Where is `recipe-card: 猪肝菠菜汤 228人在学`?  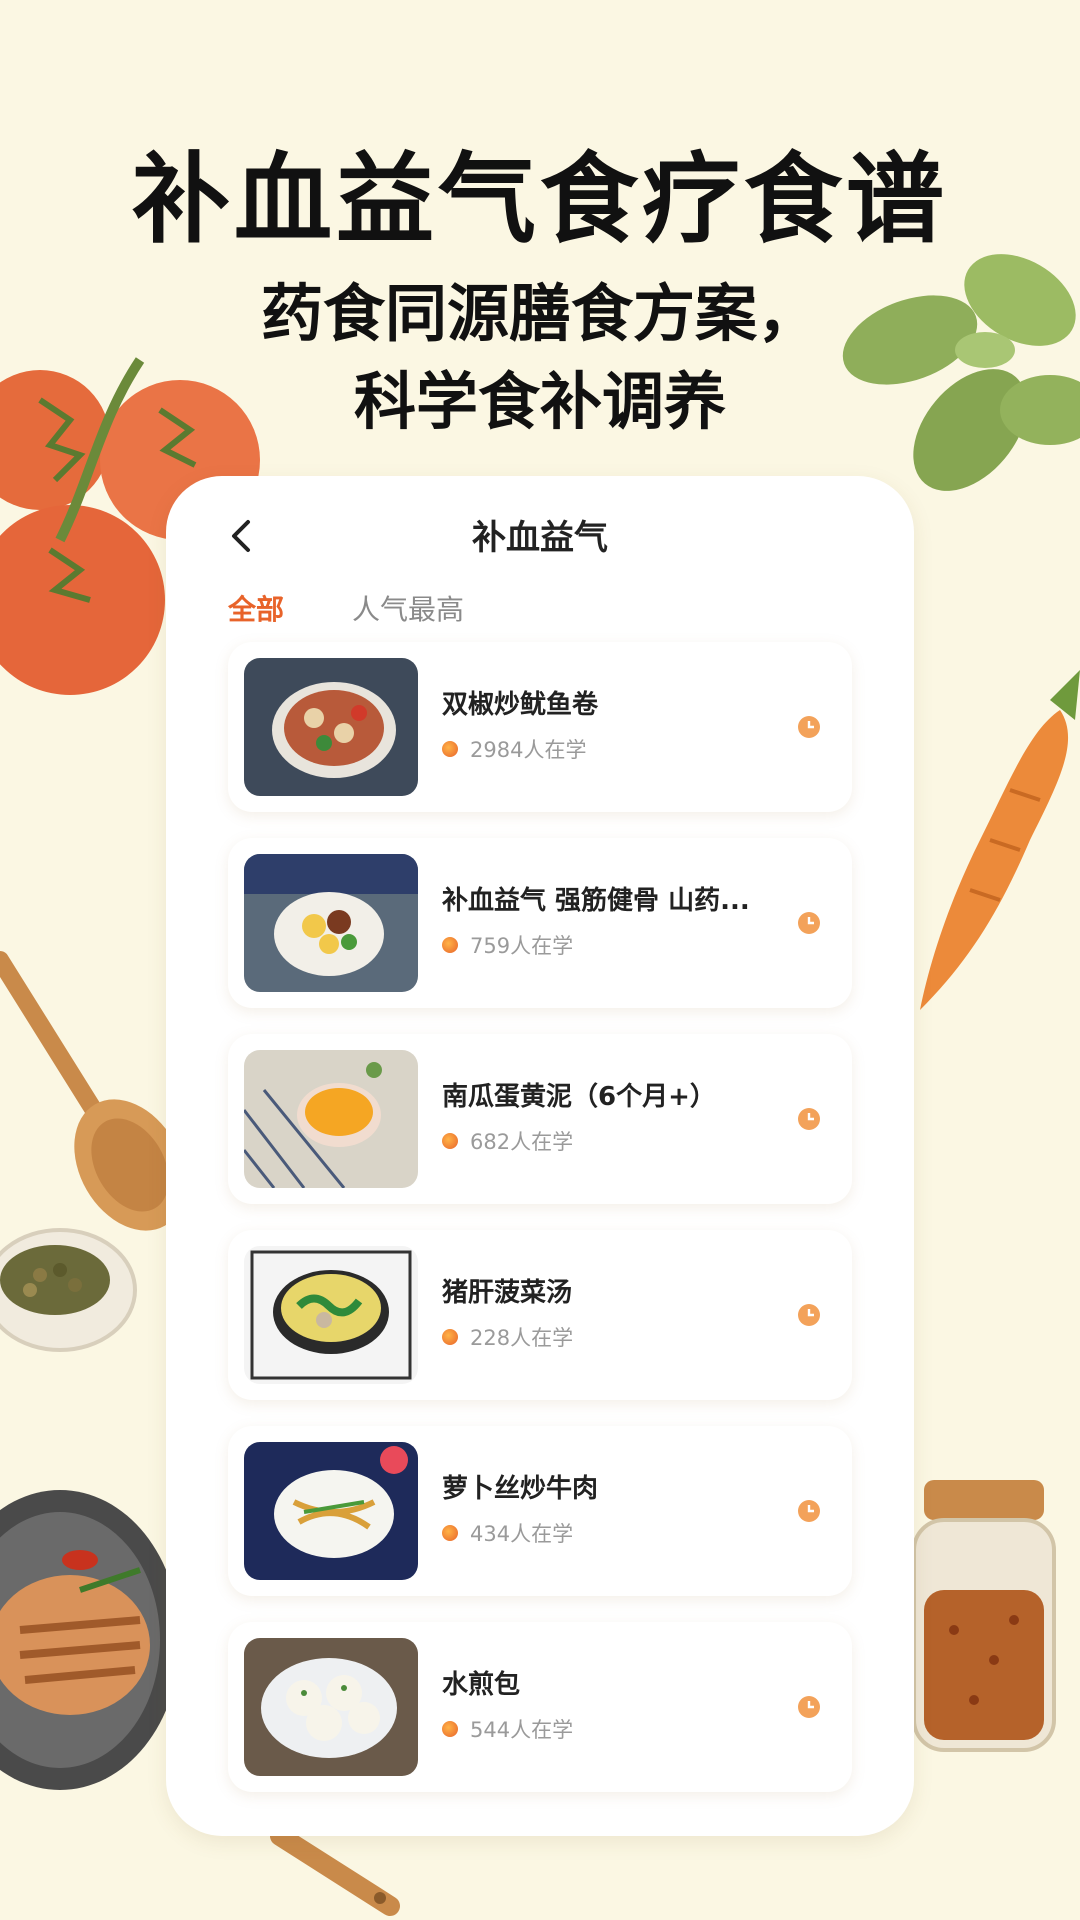
recipe-card: 猪肝菠菜汤 228人在学 is located at coordinates (540, 1315).